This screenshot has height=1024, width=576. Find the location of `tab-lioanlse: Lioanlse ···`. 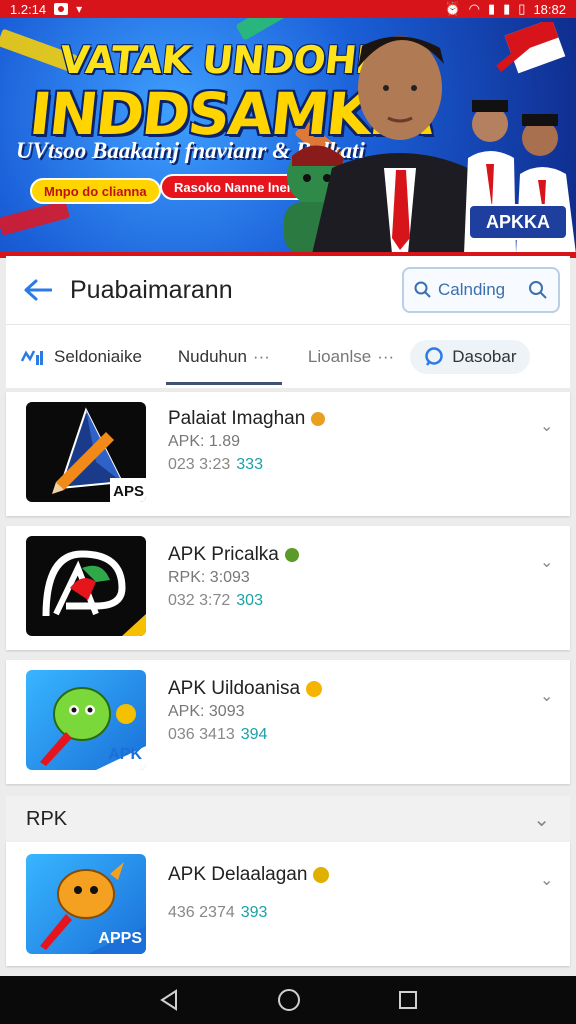

tab-lioanlse: Lioanlse ··· is located at coordinates (351, 357).